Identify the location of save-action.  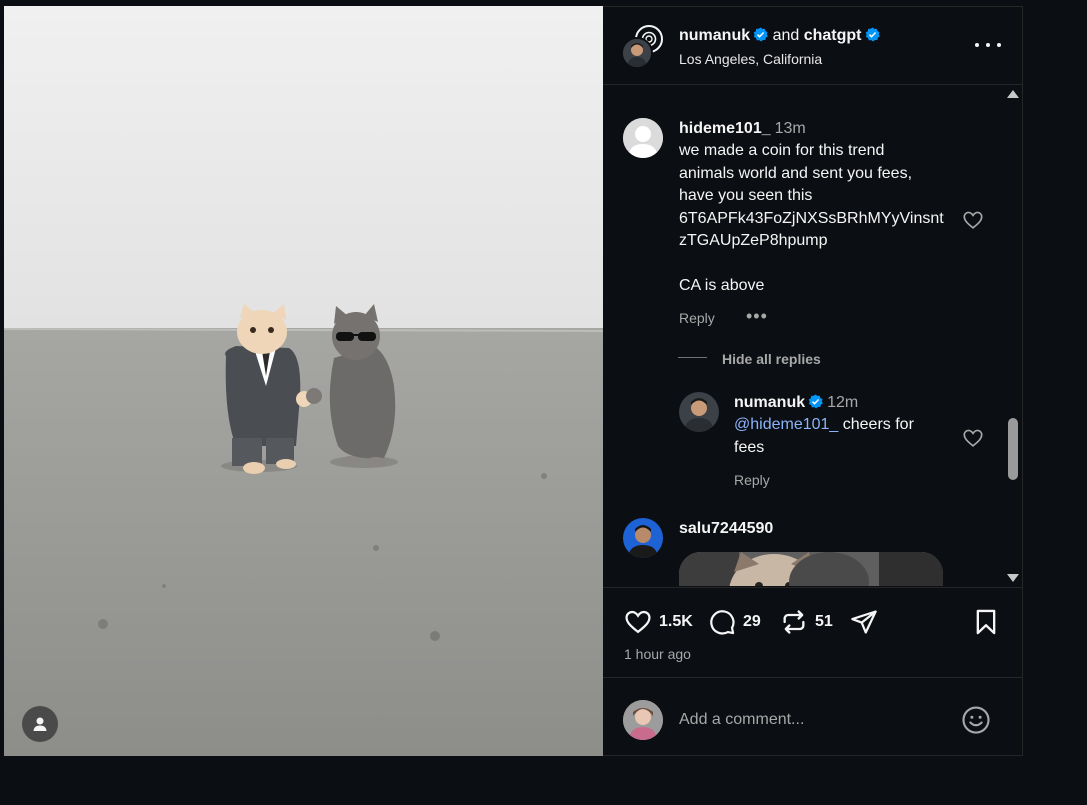
(986, 622).